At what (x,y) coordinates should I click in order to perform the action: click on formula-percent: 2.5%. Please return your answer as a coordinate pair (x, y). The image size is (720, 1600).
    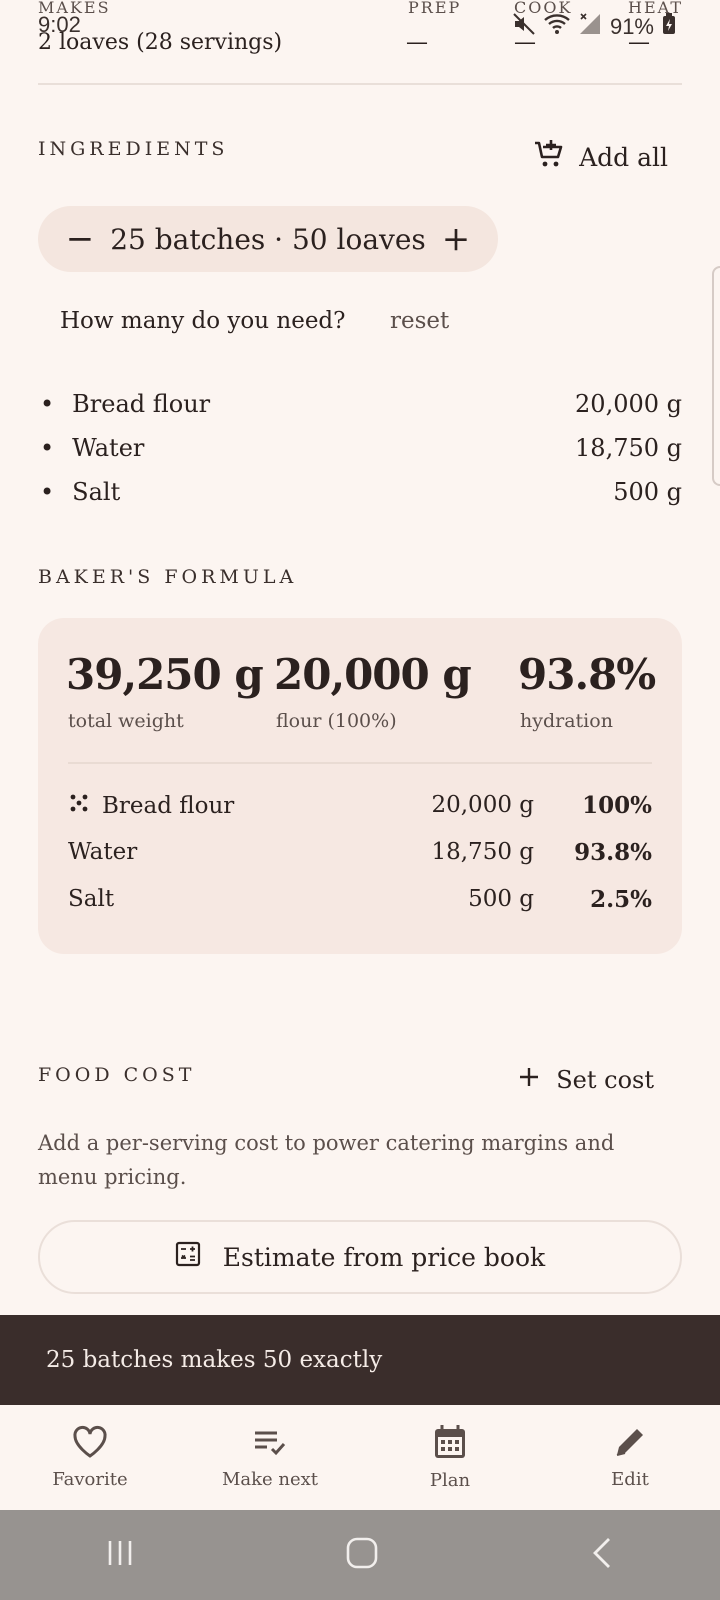
    Looking at the image, I should click on (621, 899).